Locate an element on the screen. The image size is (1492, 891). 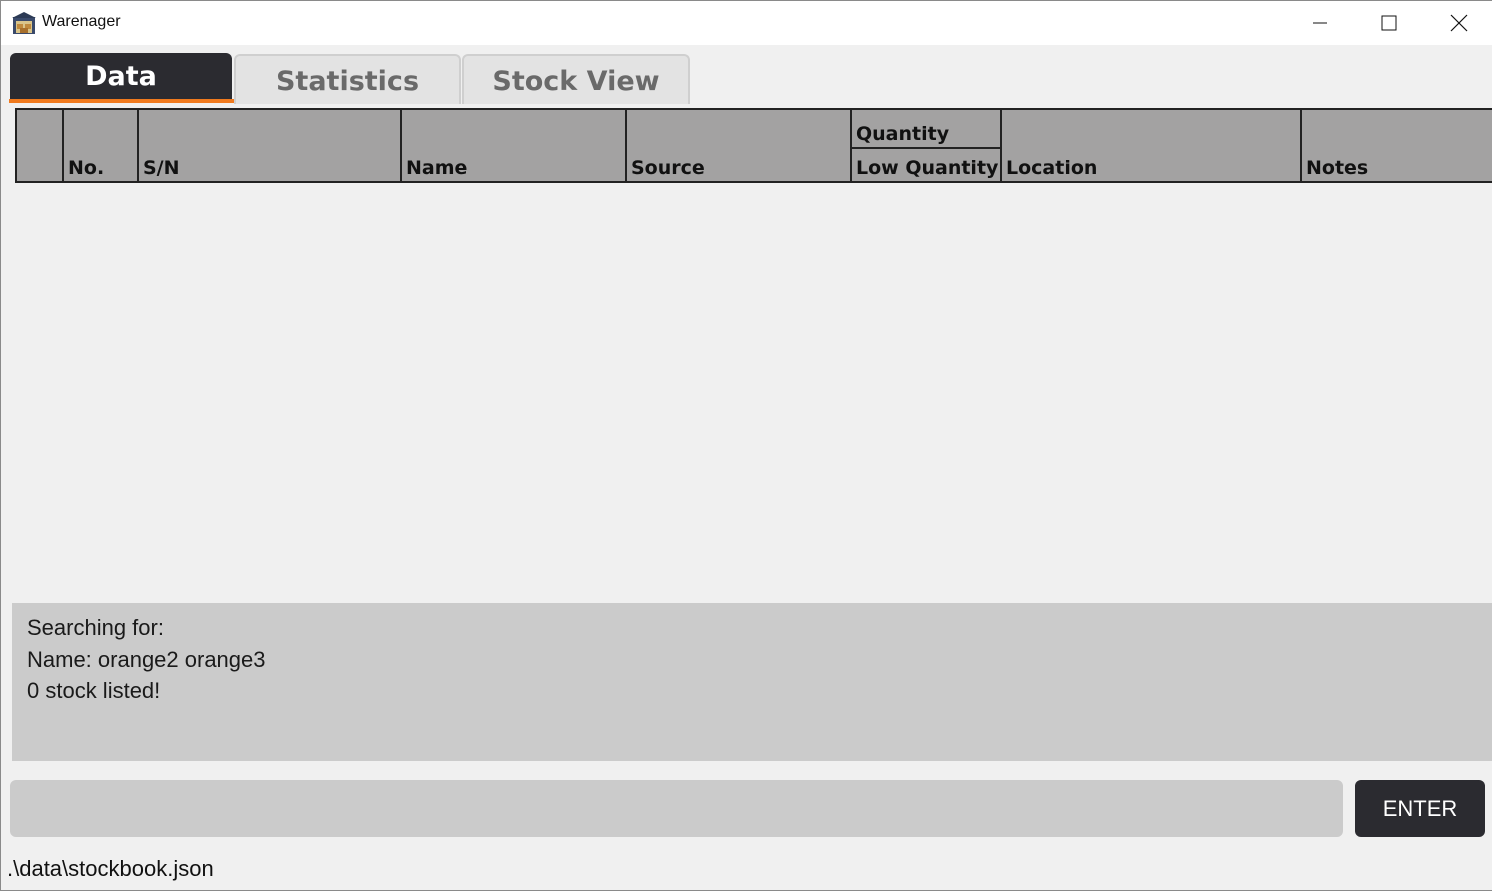
maximize-icon is located at coordinates (1389, 23).